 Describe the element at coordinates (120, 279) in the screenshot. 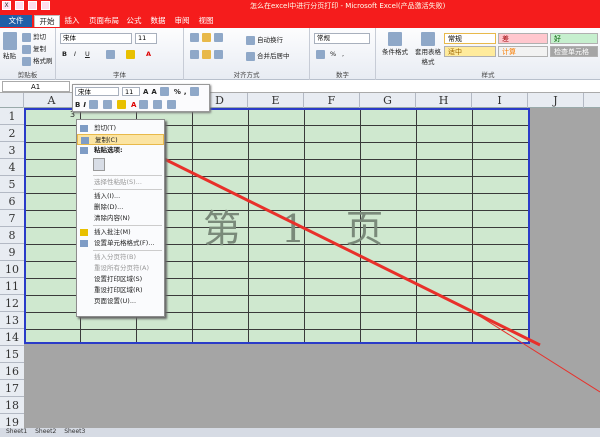

I see `menu-item-set-print-area: 设置打印区域(S)` at that location.